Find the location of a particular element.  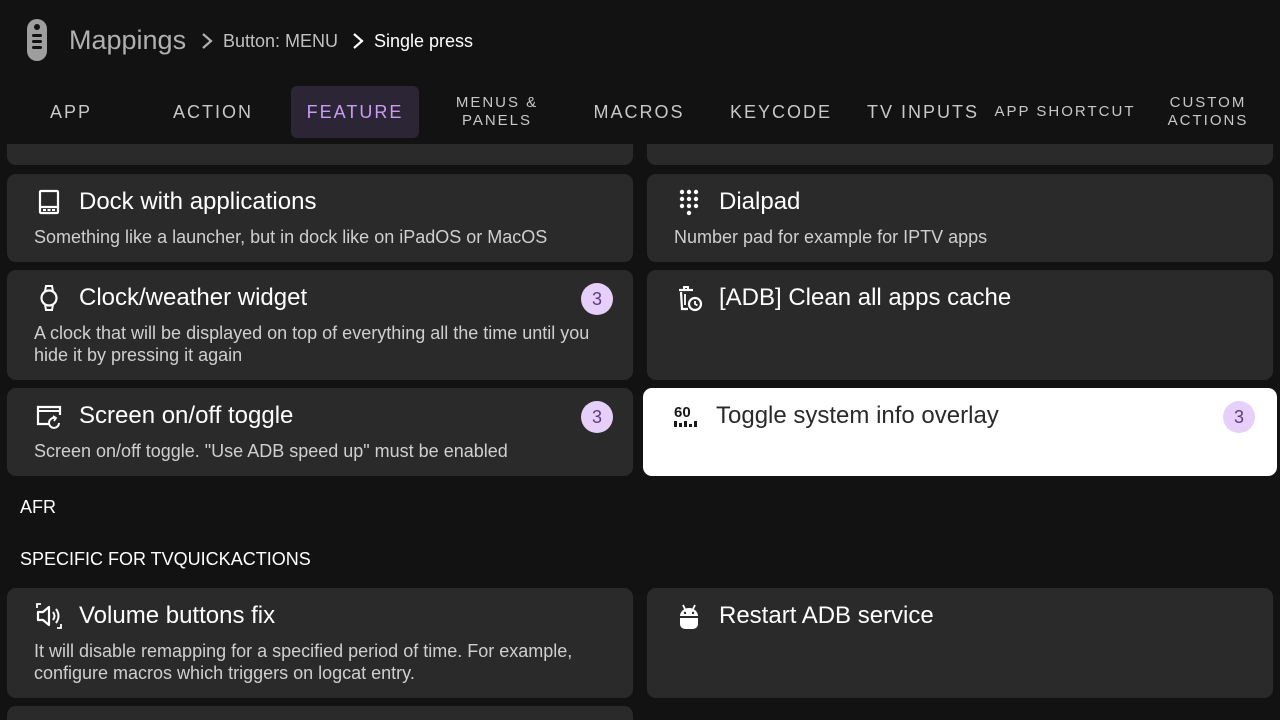

android-icon is located at coordinates (689, 616).